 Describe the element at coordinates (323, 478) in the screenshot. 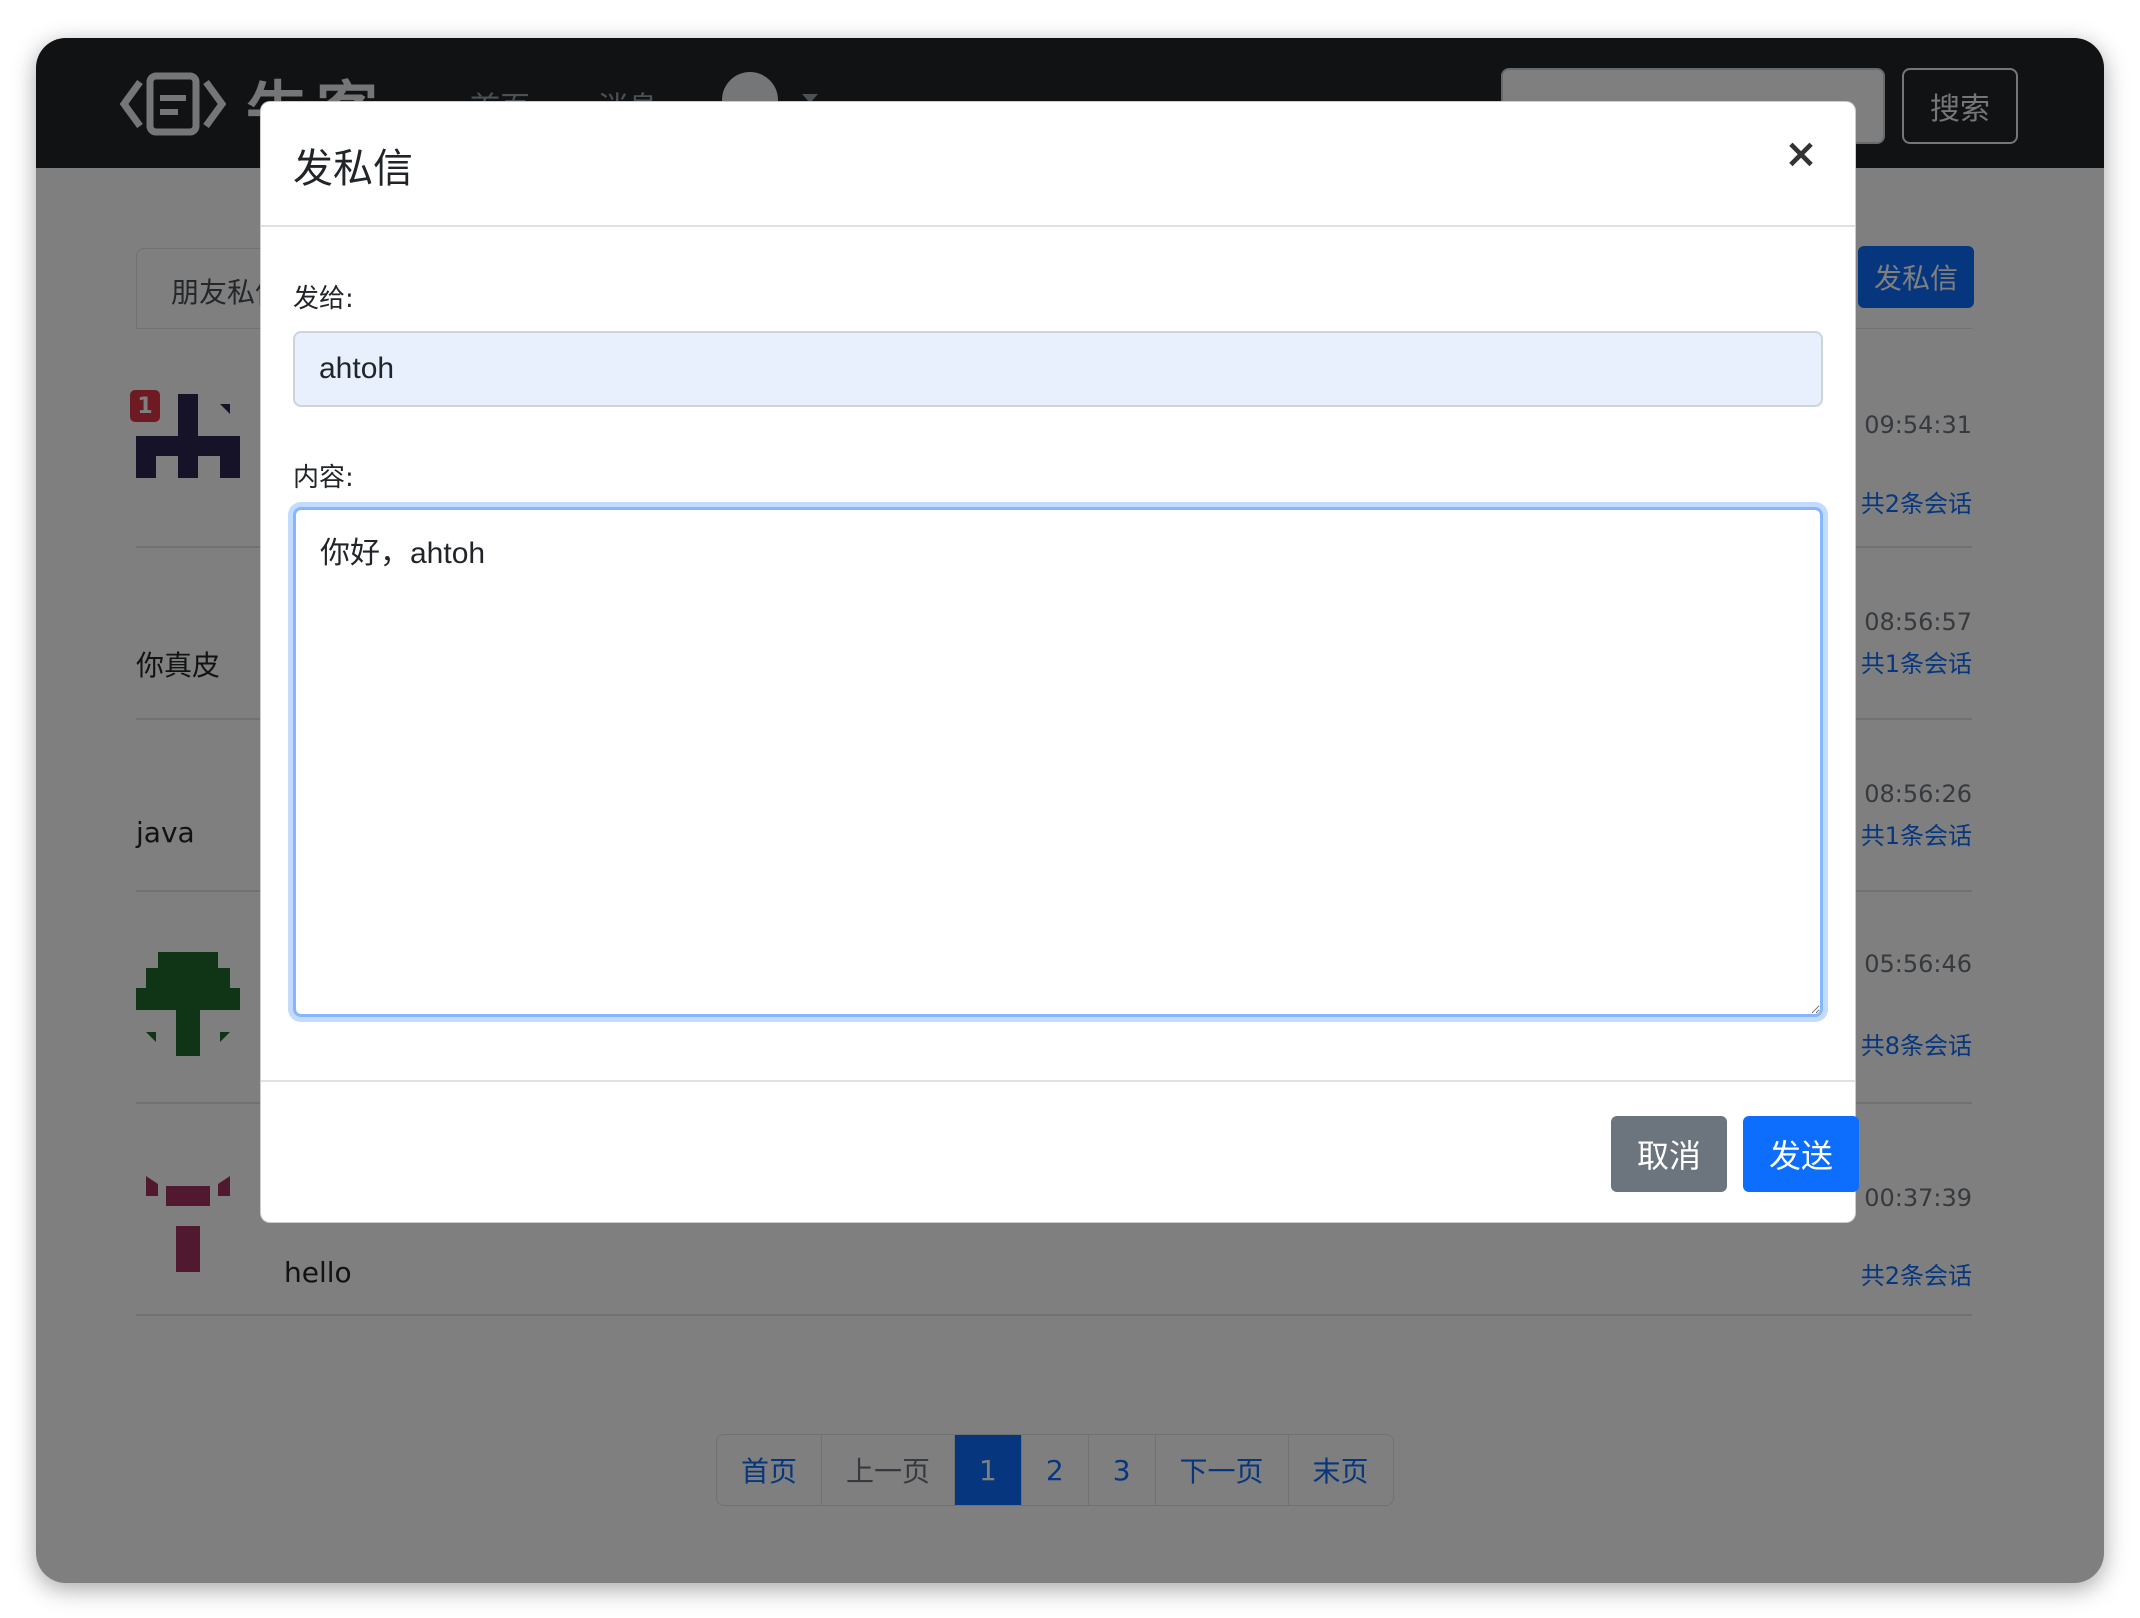

I see `content-label: 内容:` at that location.